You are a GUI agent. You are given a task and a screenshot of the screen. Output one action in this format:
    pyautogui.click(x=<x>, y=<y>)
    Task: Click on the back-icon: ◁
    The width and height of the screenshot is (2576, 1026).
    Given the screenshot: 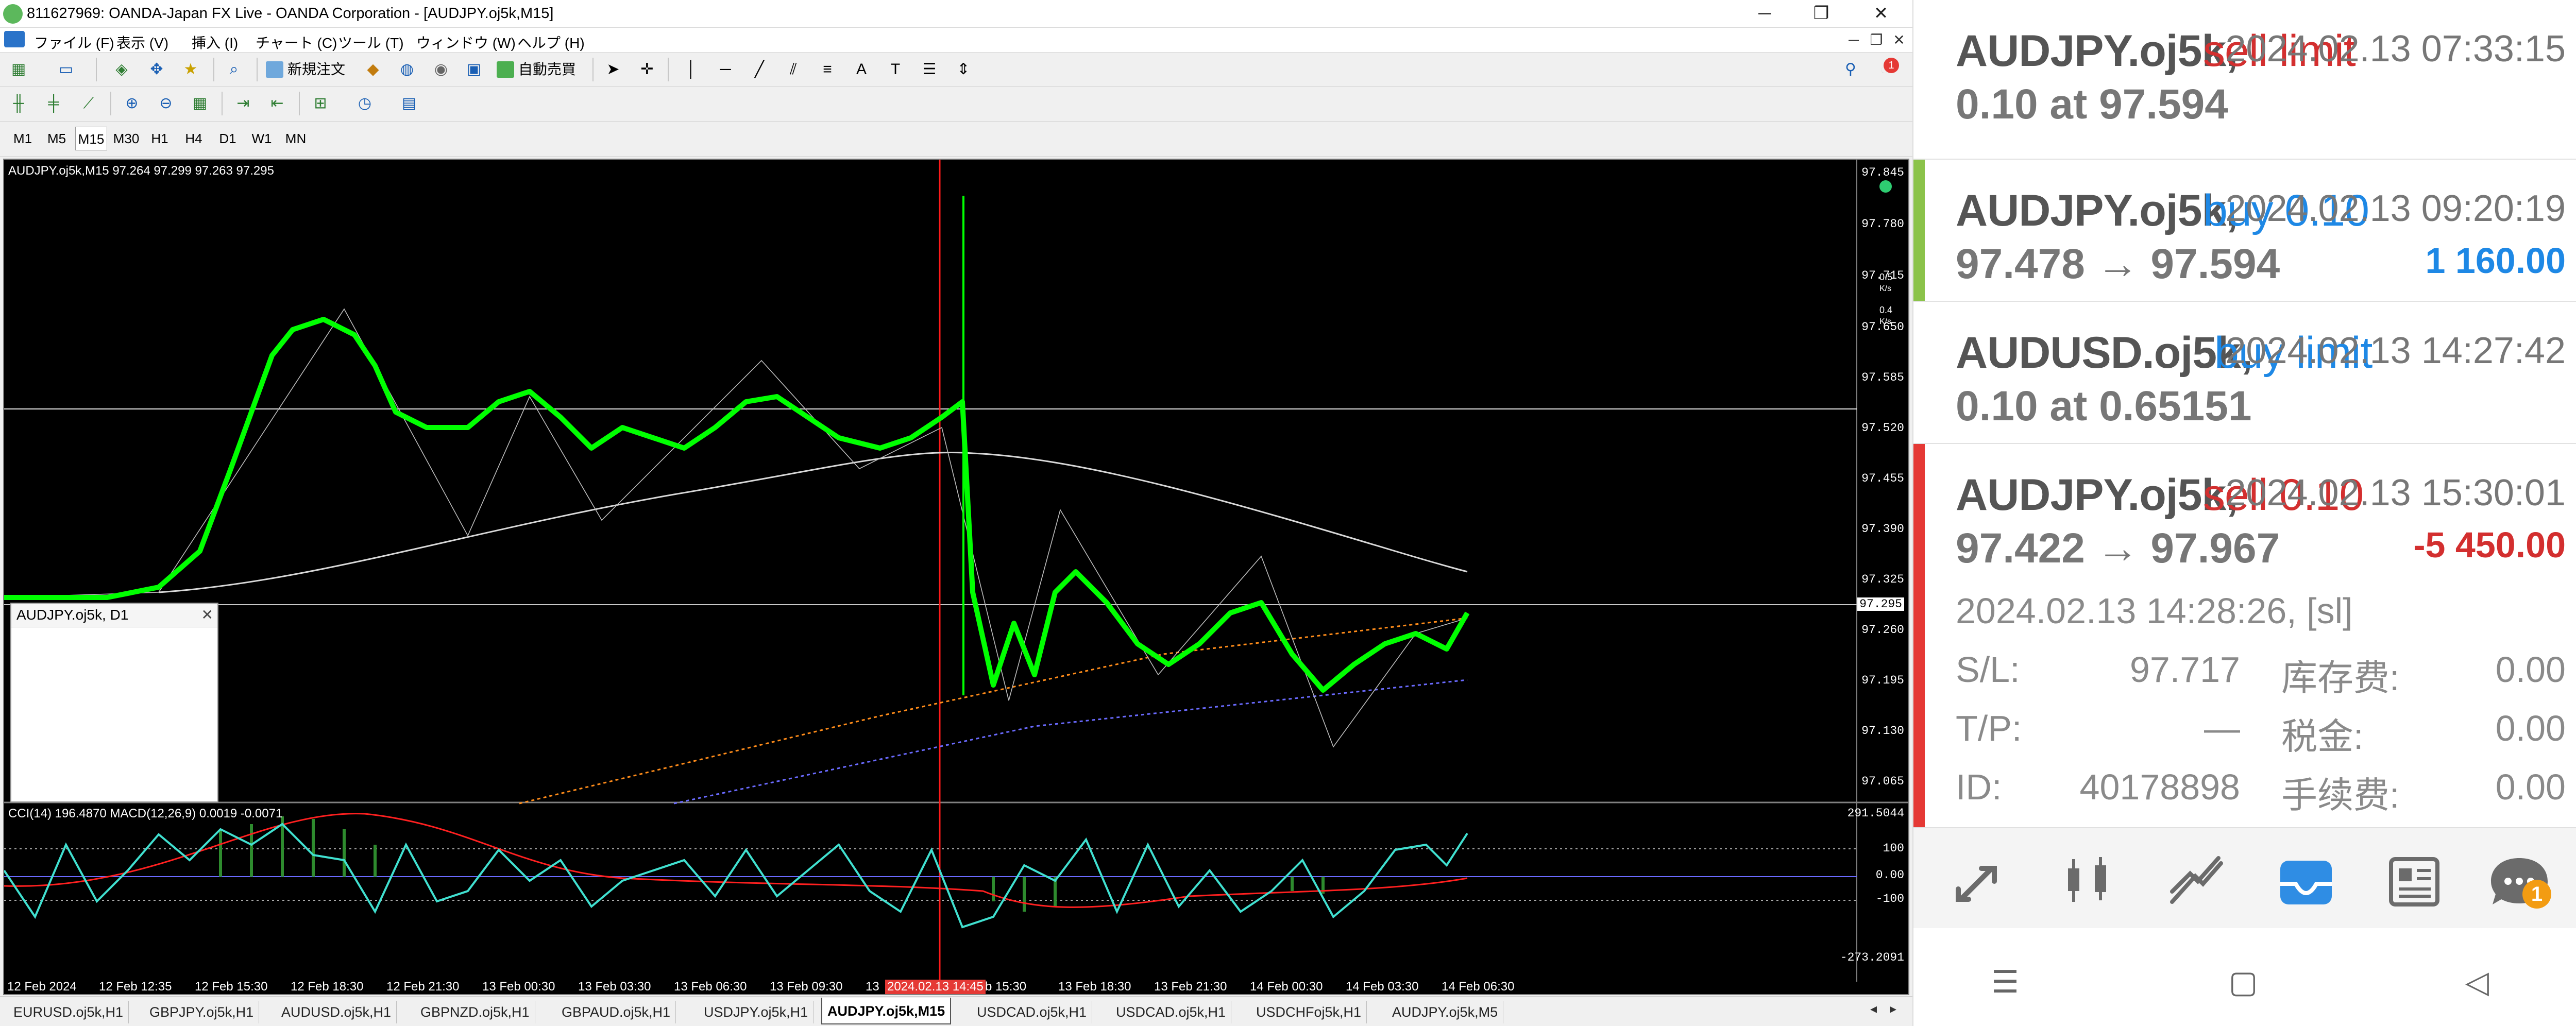 What is the action you would take?
    pyautogui.click(x=2477, y=982)
    